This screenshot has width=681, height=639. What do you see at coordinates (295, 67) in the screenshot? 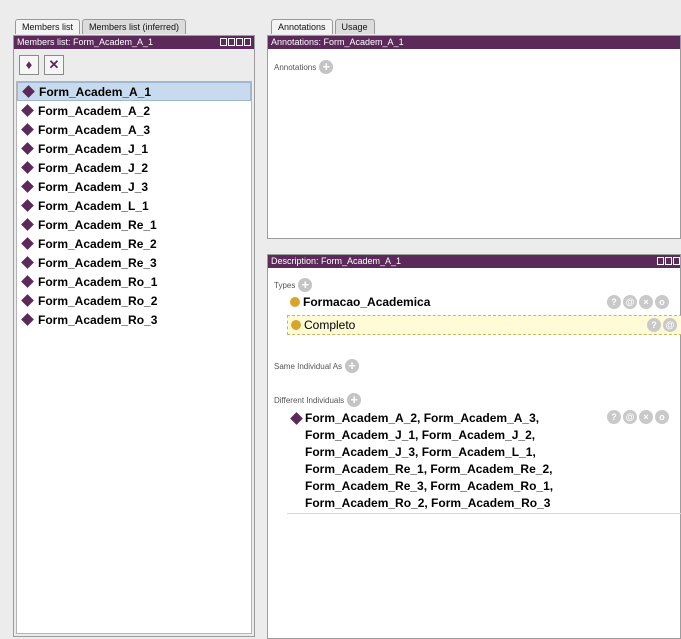
I see `annotations-label: Annotations` at bounding box center [295, 67].